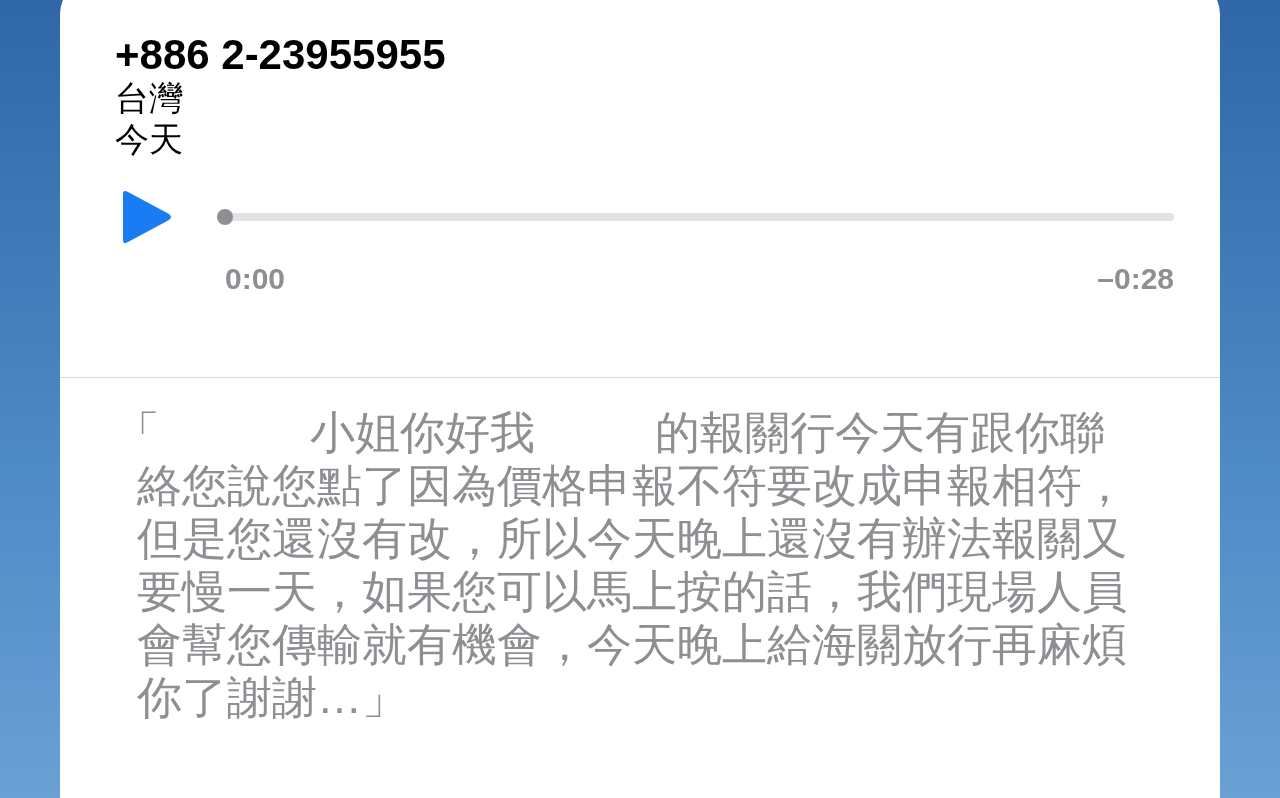  Describe the element at coordinates (255, 278) in the screenshot. I see `elapsed-time: 0:00` at that location.